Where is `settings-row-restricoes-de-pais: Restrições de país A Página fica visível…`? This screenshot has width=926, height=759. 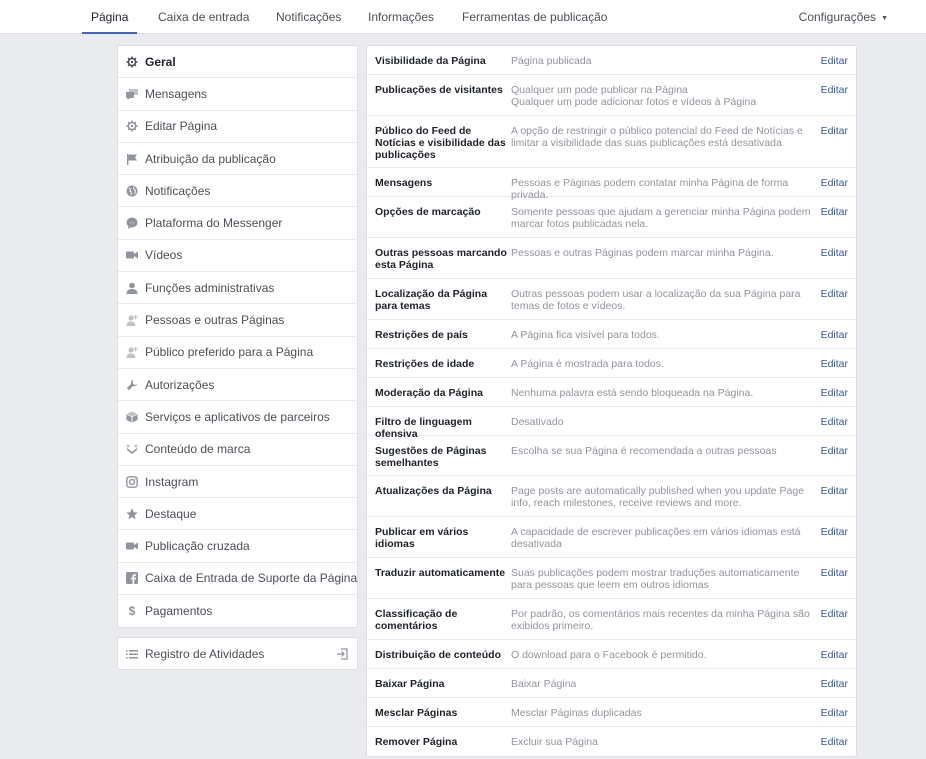
settings-row-restricoes-de-pais: Restrições de país A Página fica visível… is located at coordinates (611, 334).